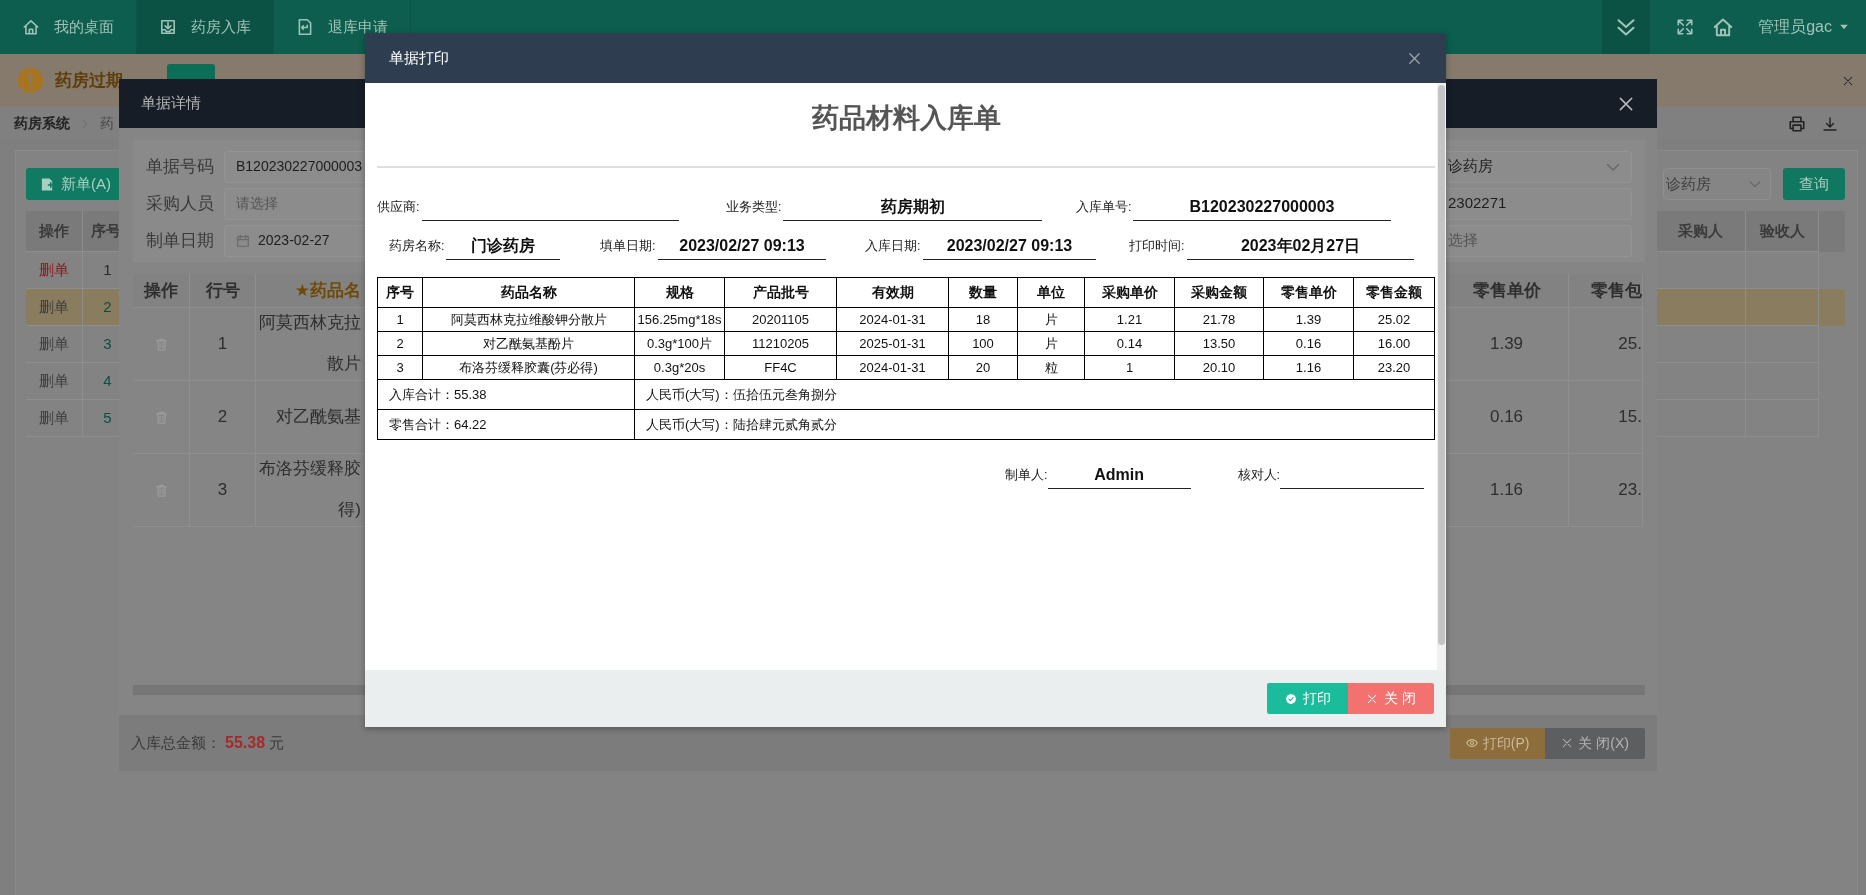 The image size is (1866, 895). What do you see at coordinates (780, 319) in the screenshot?
I see `table-cell: 20201105` at bounding box center [780, 319].